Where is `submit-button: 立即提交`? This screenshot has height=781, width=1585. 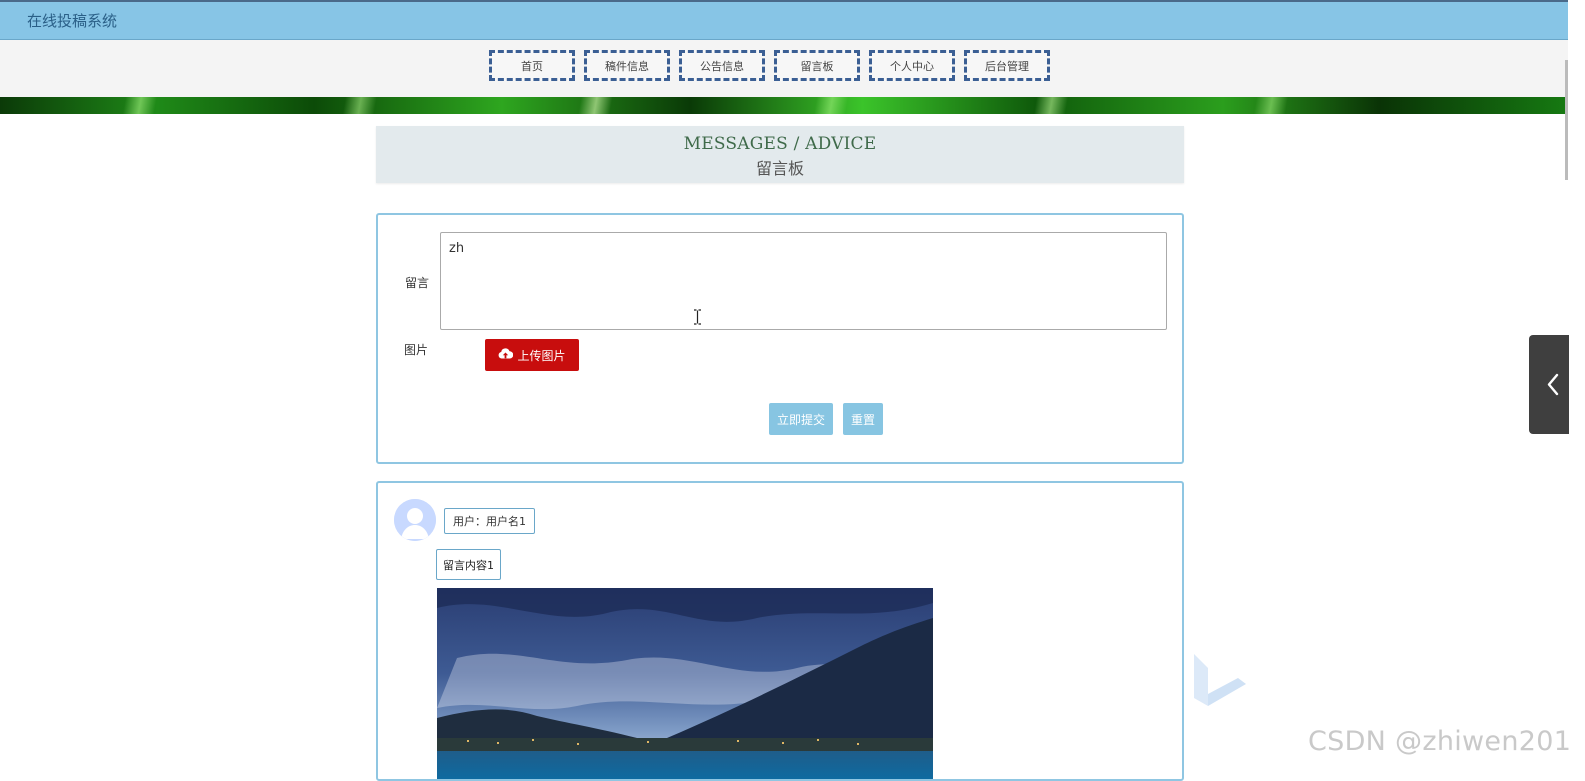
submit-button: 立即提交 is located at coordinates (801, 419).